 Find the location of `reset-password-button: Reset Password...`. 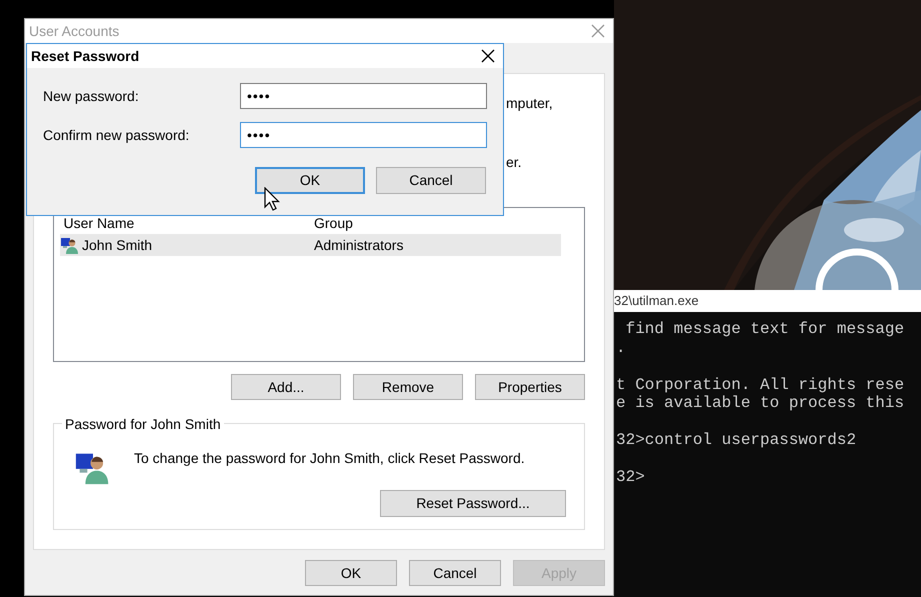

reset-password-button: Reset Password... is located at coordinates (473, 503).